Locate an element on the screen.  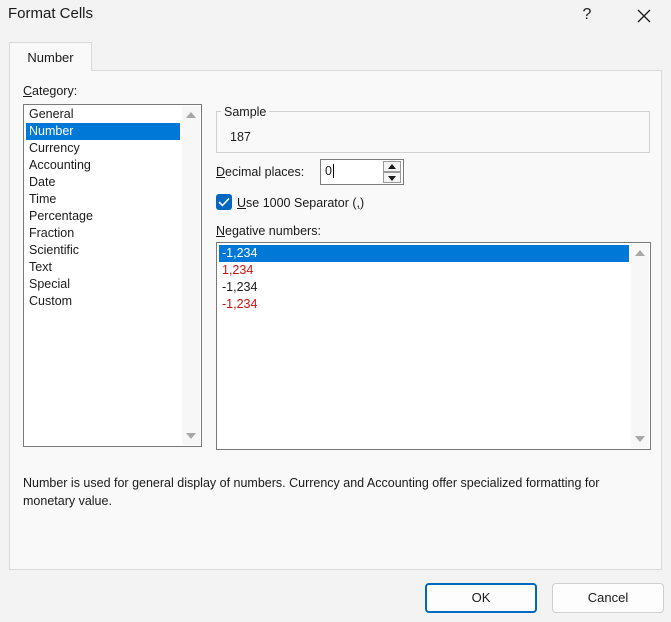
ok-button: OK is located at coordinates (481, 598).